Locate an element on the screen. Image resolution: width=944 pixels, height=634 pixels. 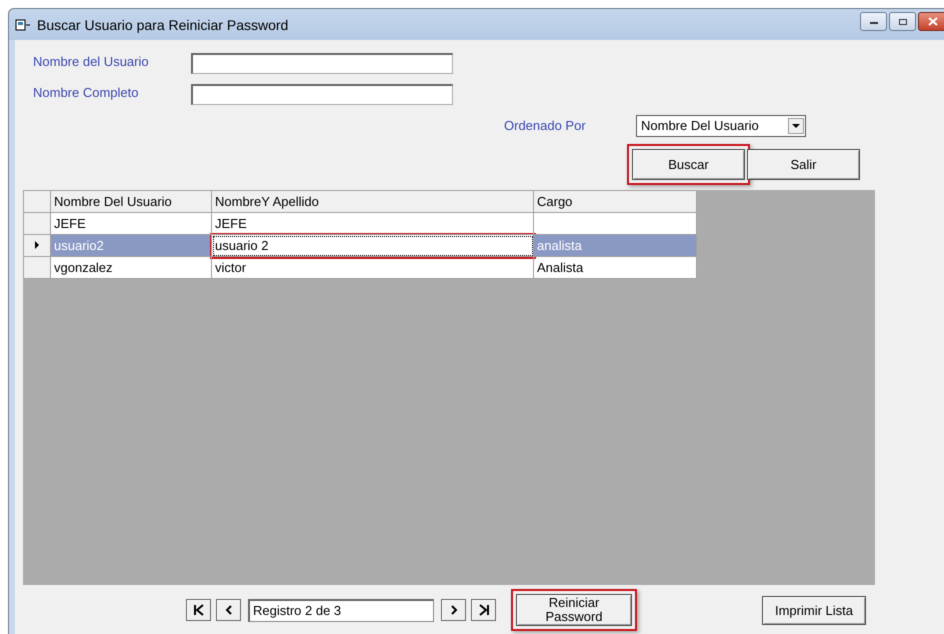
table-cell: usuario2 is located at coordinates (79, 245).